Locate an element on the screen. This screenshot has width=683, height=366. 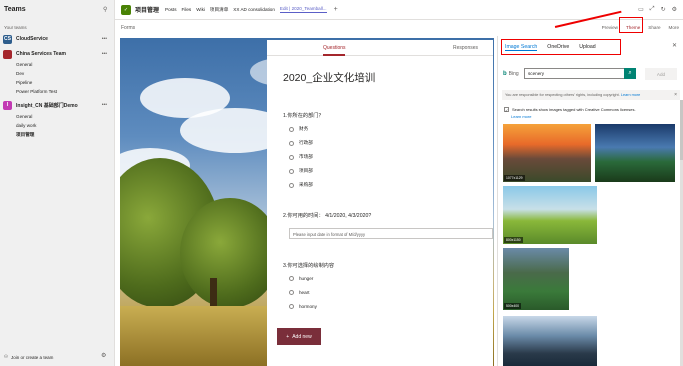
refresh-icon: ↻ is located at coordinates (663, 9).